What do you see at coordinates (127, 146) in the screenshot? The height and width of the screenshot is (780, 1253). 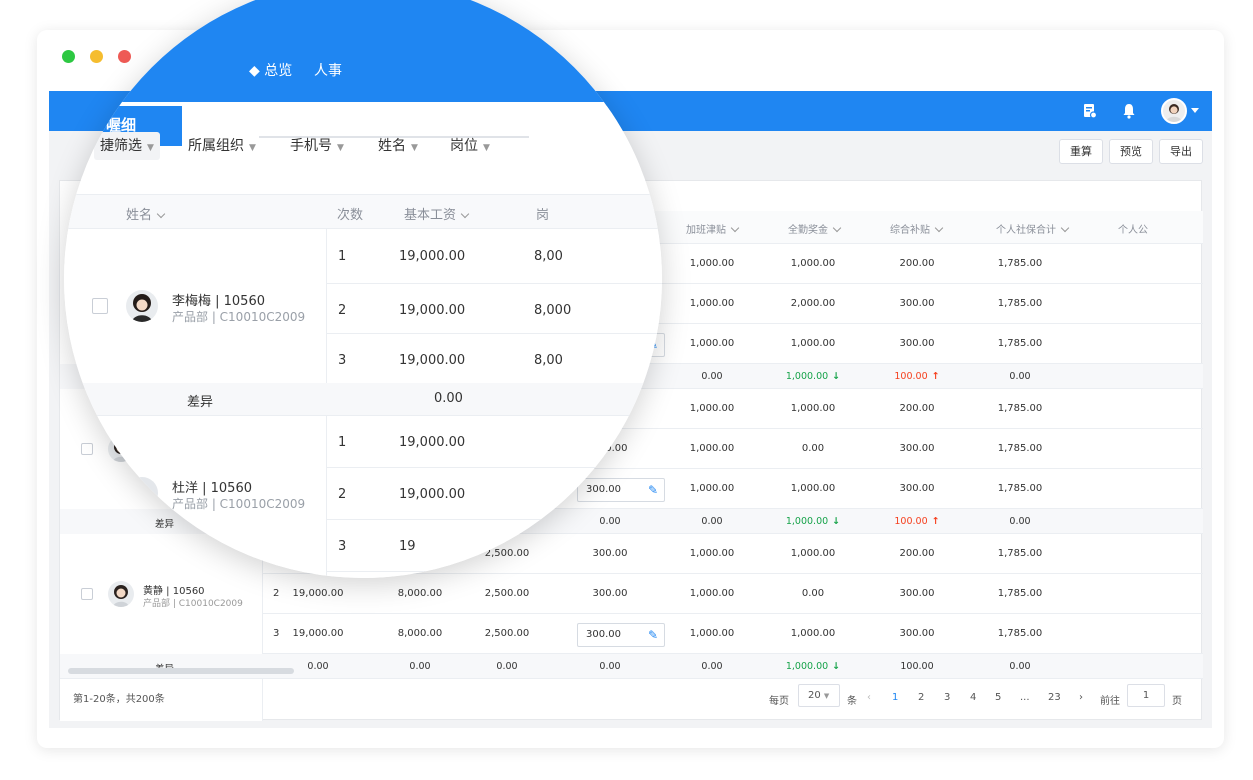 I see `filter-dropdown: 捷筛选 ▼` at bounding box center [127, 146].